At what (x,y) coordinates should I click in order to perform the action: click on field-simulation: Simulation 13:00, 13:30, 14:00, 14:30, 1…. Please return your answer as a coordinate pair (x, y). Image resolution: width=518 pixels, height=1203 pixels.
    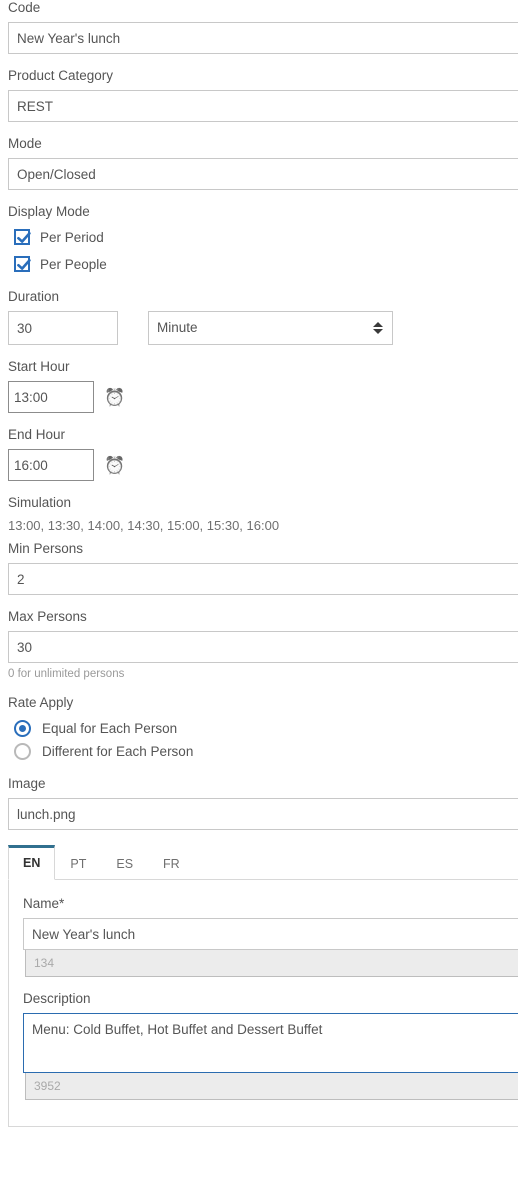
    Looking at the image, I should click on (259, 515).